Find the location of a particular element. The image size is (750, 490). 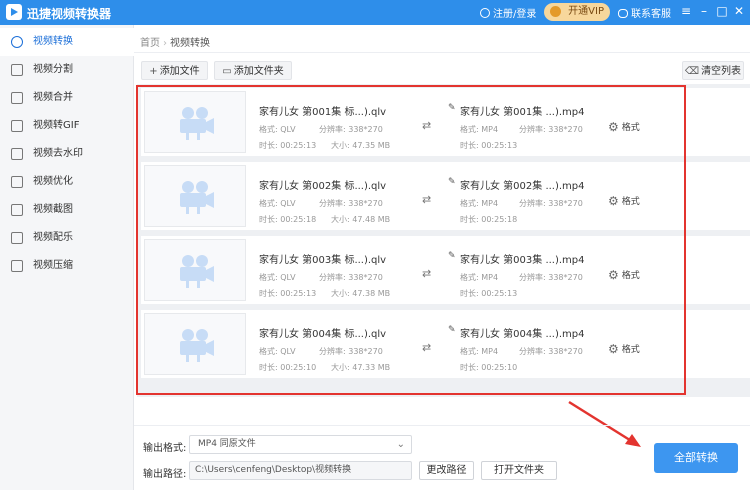

add-folder-button: ▭ 添加文件夹 is located at coordinates (253, 70).